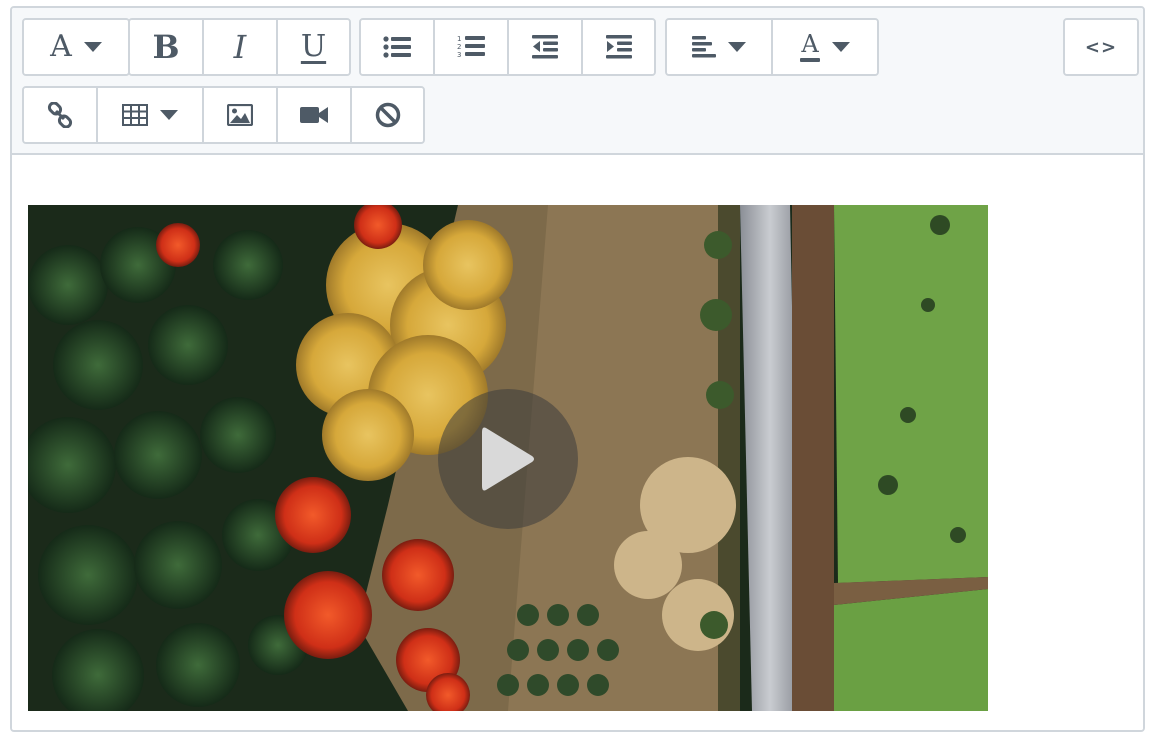 Image resolution: width=1158 pixels, height=746 pixels. I want to click on svg-text: 3, so click(459, 55).